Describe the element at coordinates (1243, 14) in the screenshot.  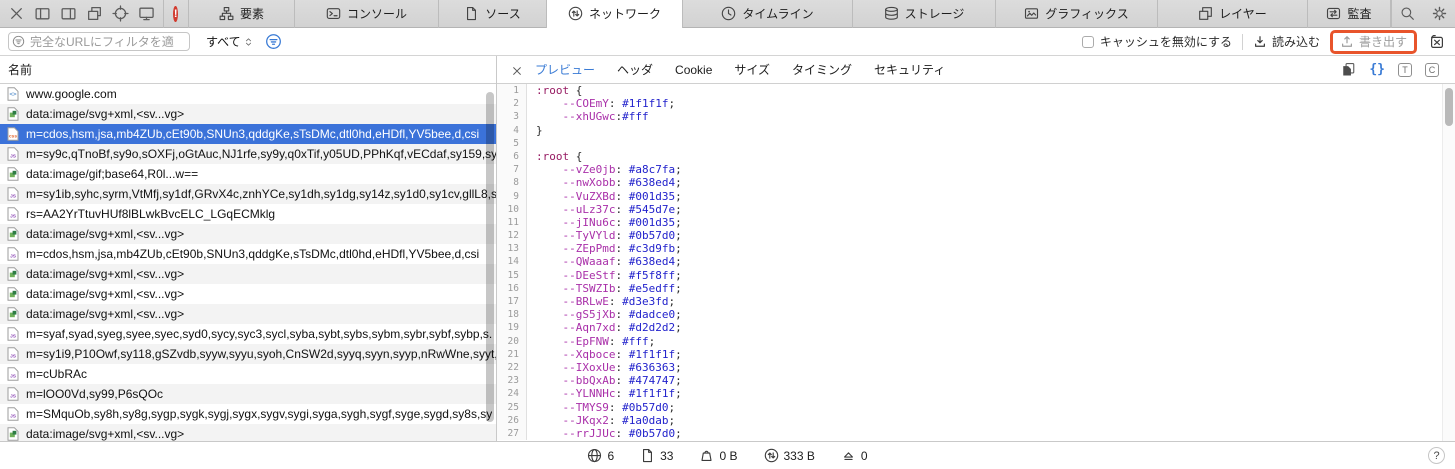
I see `tab-label: レイヤー` at that location.